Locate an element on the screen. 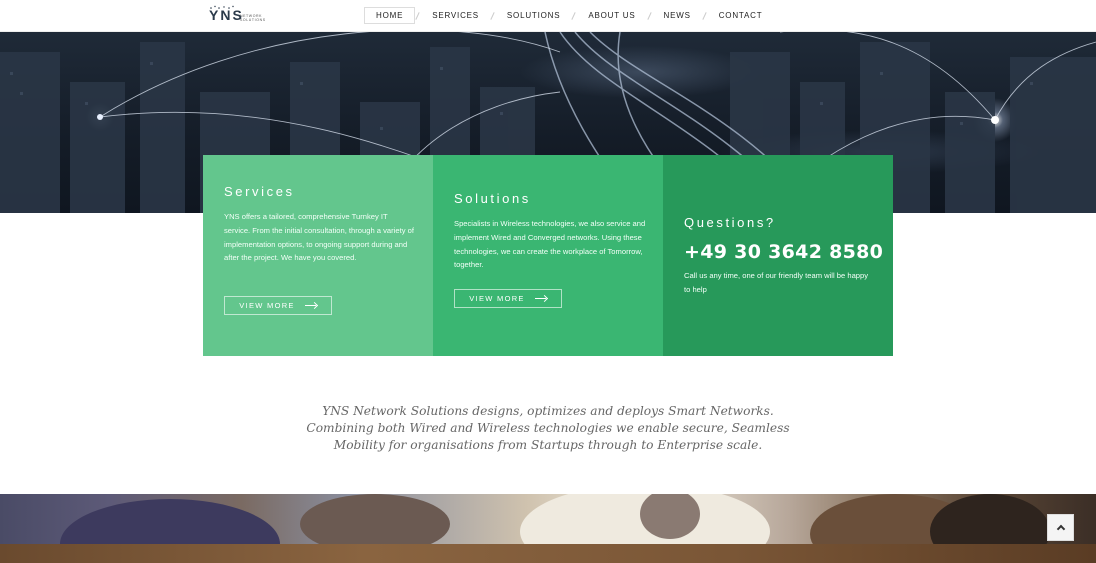 The width and height of the screenshot is (1096, 563). solutions-view-more-label: VIEW MORE is located at coordinates (497, 298).